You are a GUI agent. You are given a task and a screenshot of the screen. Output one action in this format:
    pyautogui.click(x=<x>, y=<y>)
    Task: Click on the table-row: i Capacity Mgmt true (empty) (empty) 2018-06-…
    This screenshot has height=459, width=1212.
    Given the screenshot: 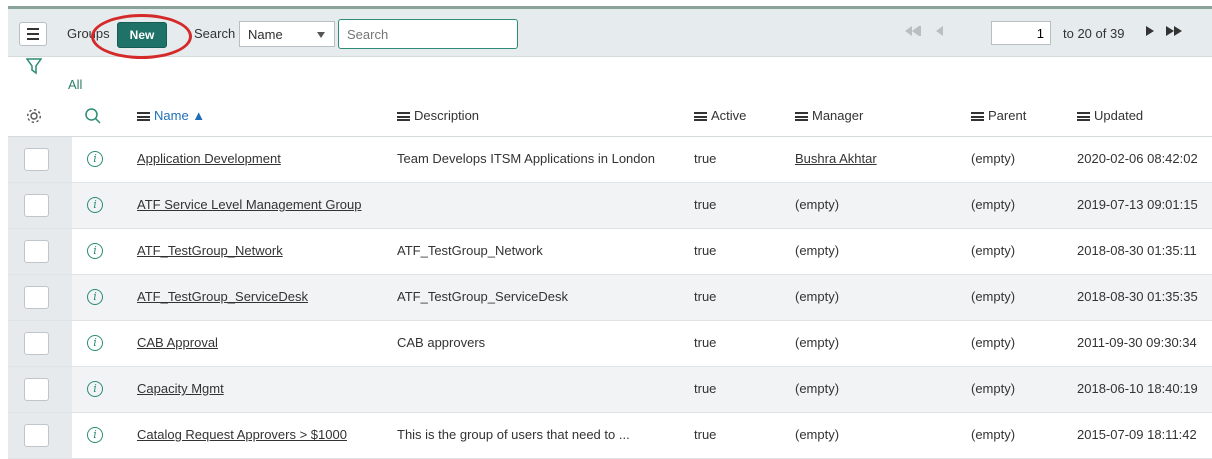 What is the action you would take?
    pyautogui.click(x=610, y=390)
    